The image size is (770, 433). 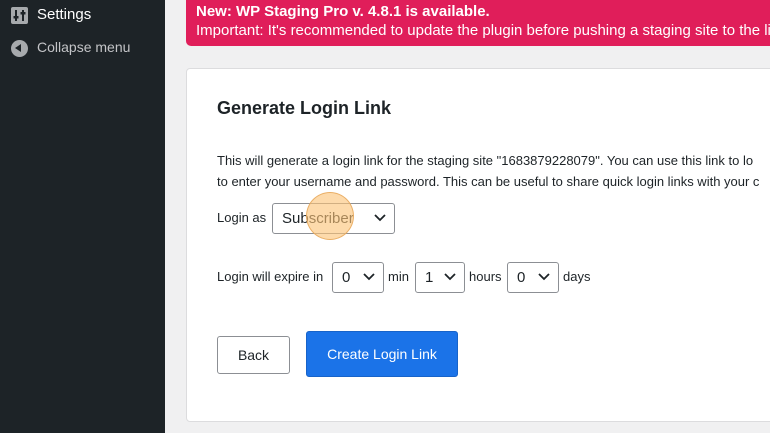 I want to click on login-as-select: Subscriber, so click(x=333, y=218).